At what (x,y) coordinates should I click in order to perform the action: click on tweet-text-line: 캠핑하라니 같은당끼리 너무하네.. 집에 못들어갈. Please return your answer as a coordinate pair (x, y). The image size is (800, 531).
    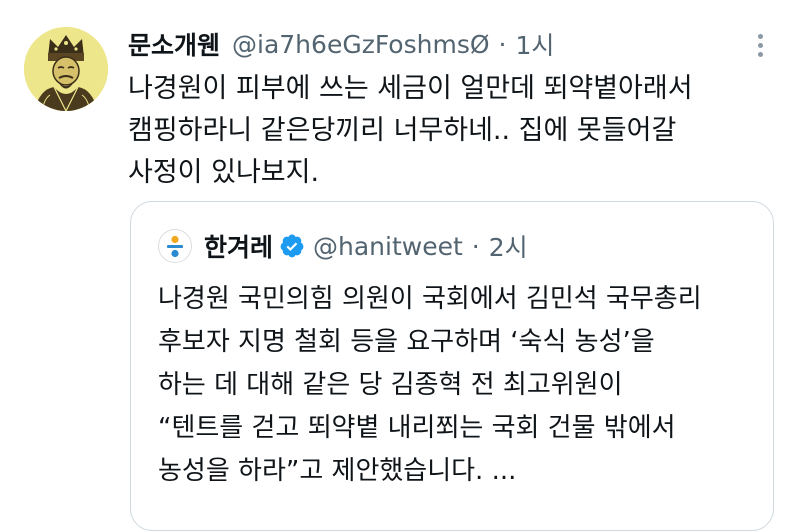
    Looking at the image, I should click on (402, 130).